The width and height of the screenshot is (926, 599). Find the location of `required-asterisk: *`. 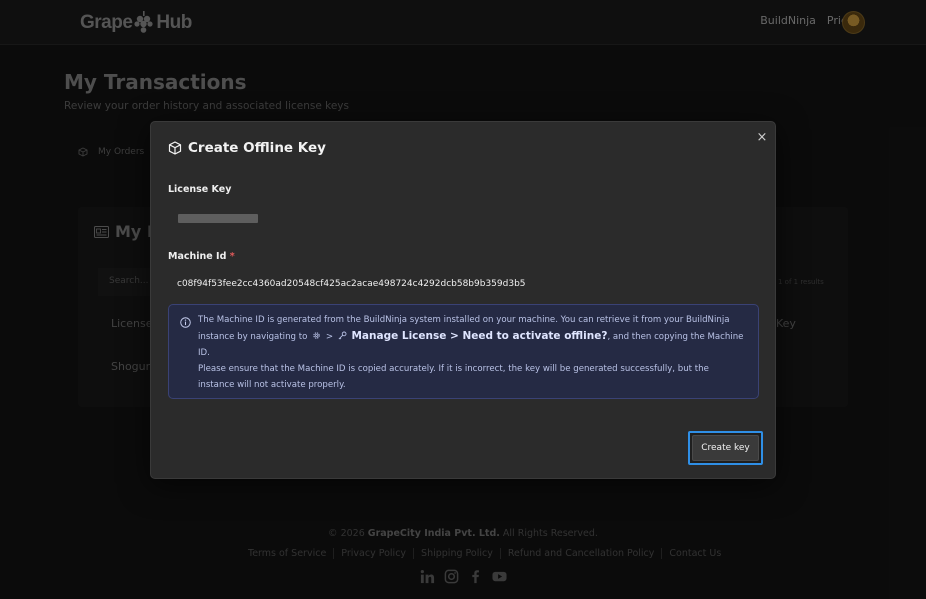

required-asterisk: * is located at coordinates (232, 256).